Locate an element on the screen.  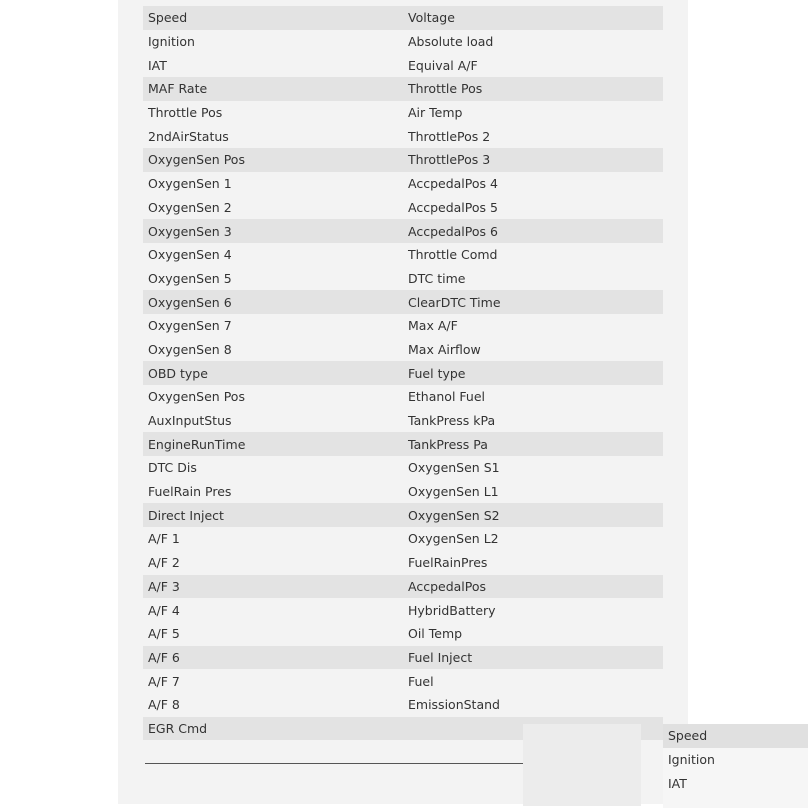
parameter-cell: Ethanol Fuel is located at coordinates (533, 396).